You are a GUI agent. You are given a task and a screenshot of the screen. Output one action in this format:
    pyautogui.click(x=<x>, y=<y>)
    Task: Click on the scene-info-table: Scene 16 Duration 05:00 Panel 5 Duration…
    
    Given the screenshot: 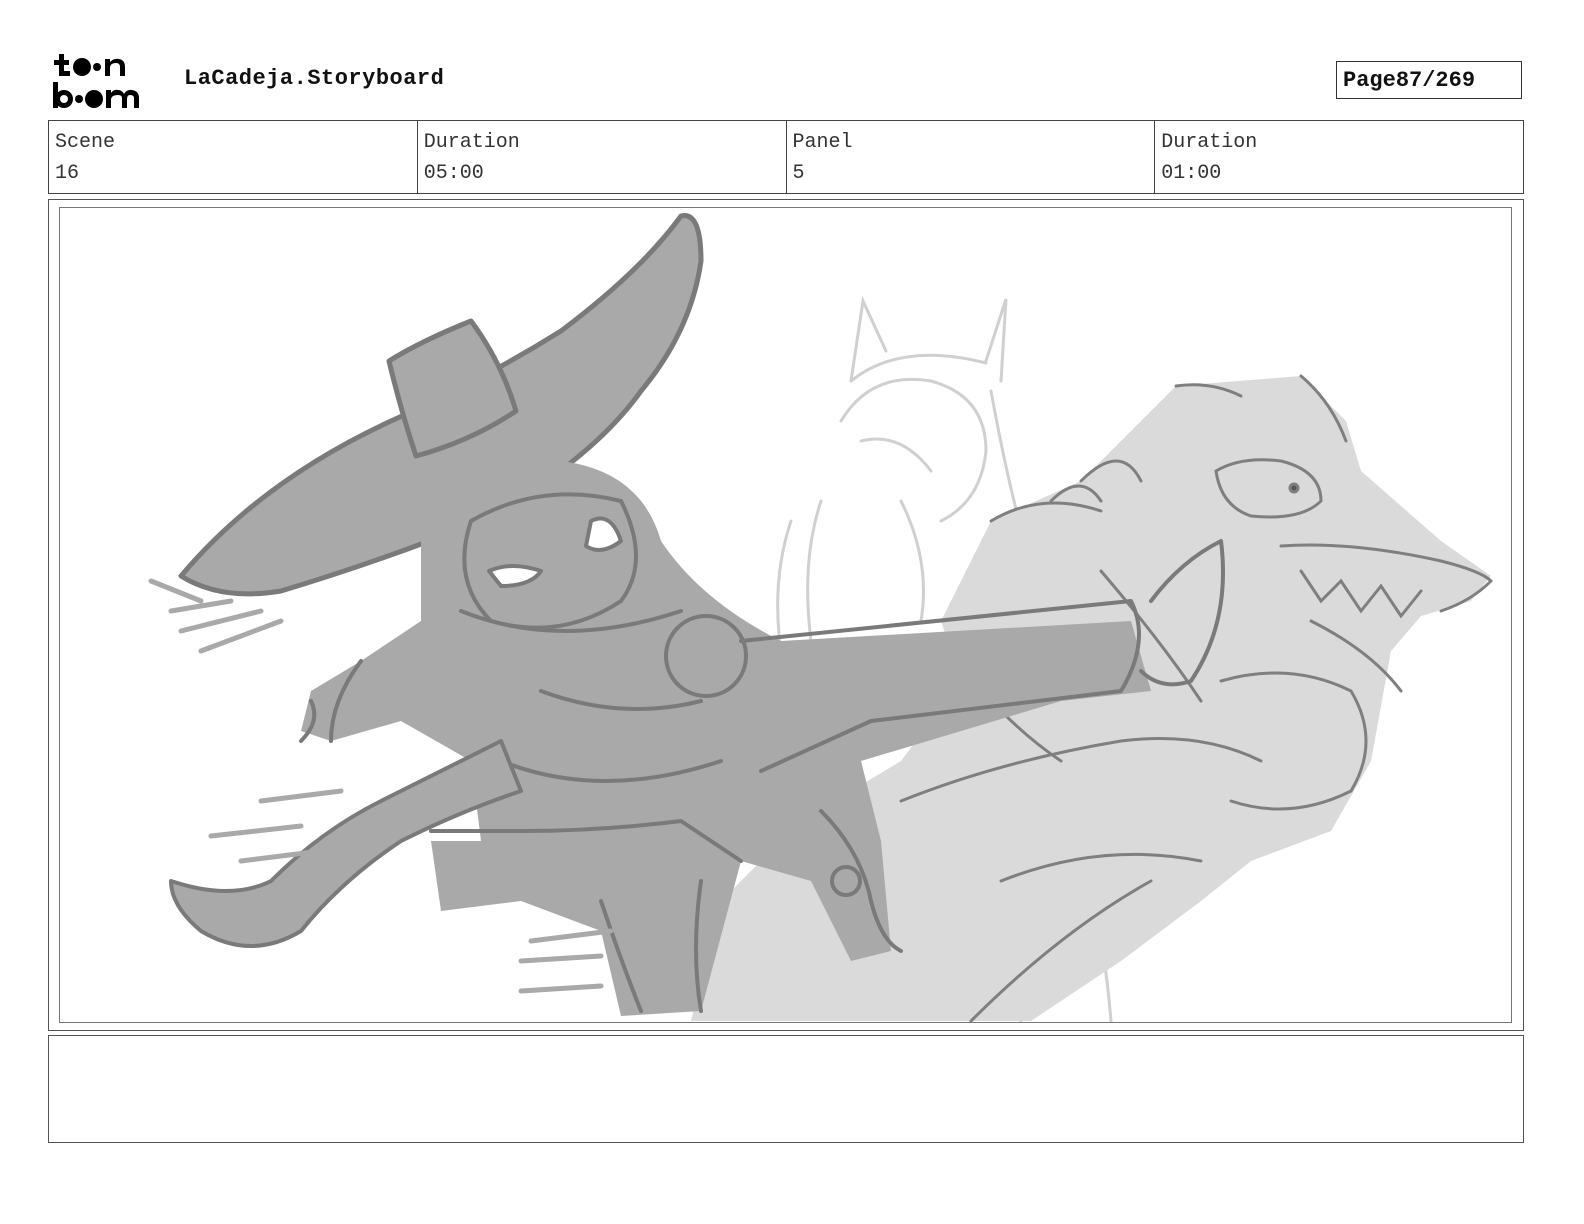 What is the action you would take?
    pyautogui.click(x=786, y=157)
    